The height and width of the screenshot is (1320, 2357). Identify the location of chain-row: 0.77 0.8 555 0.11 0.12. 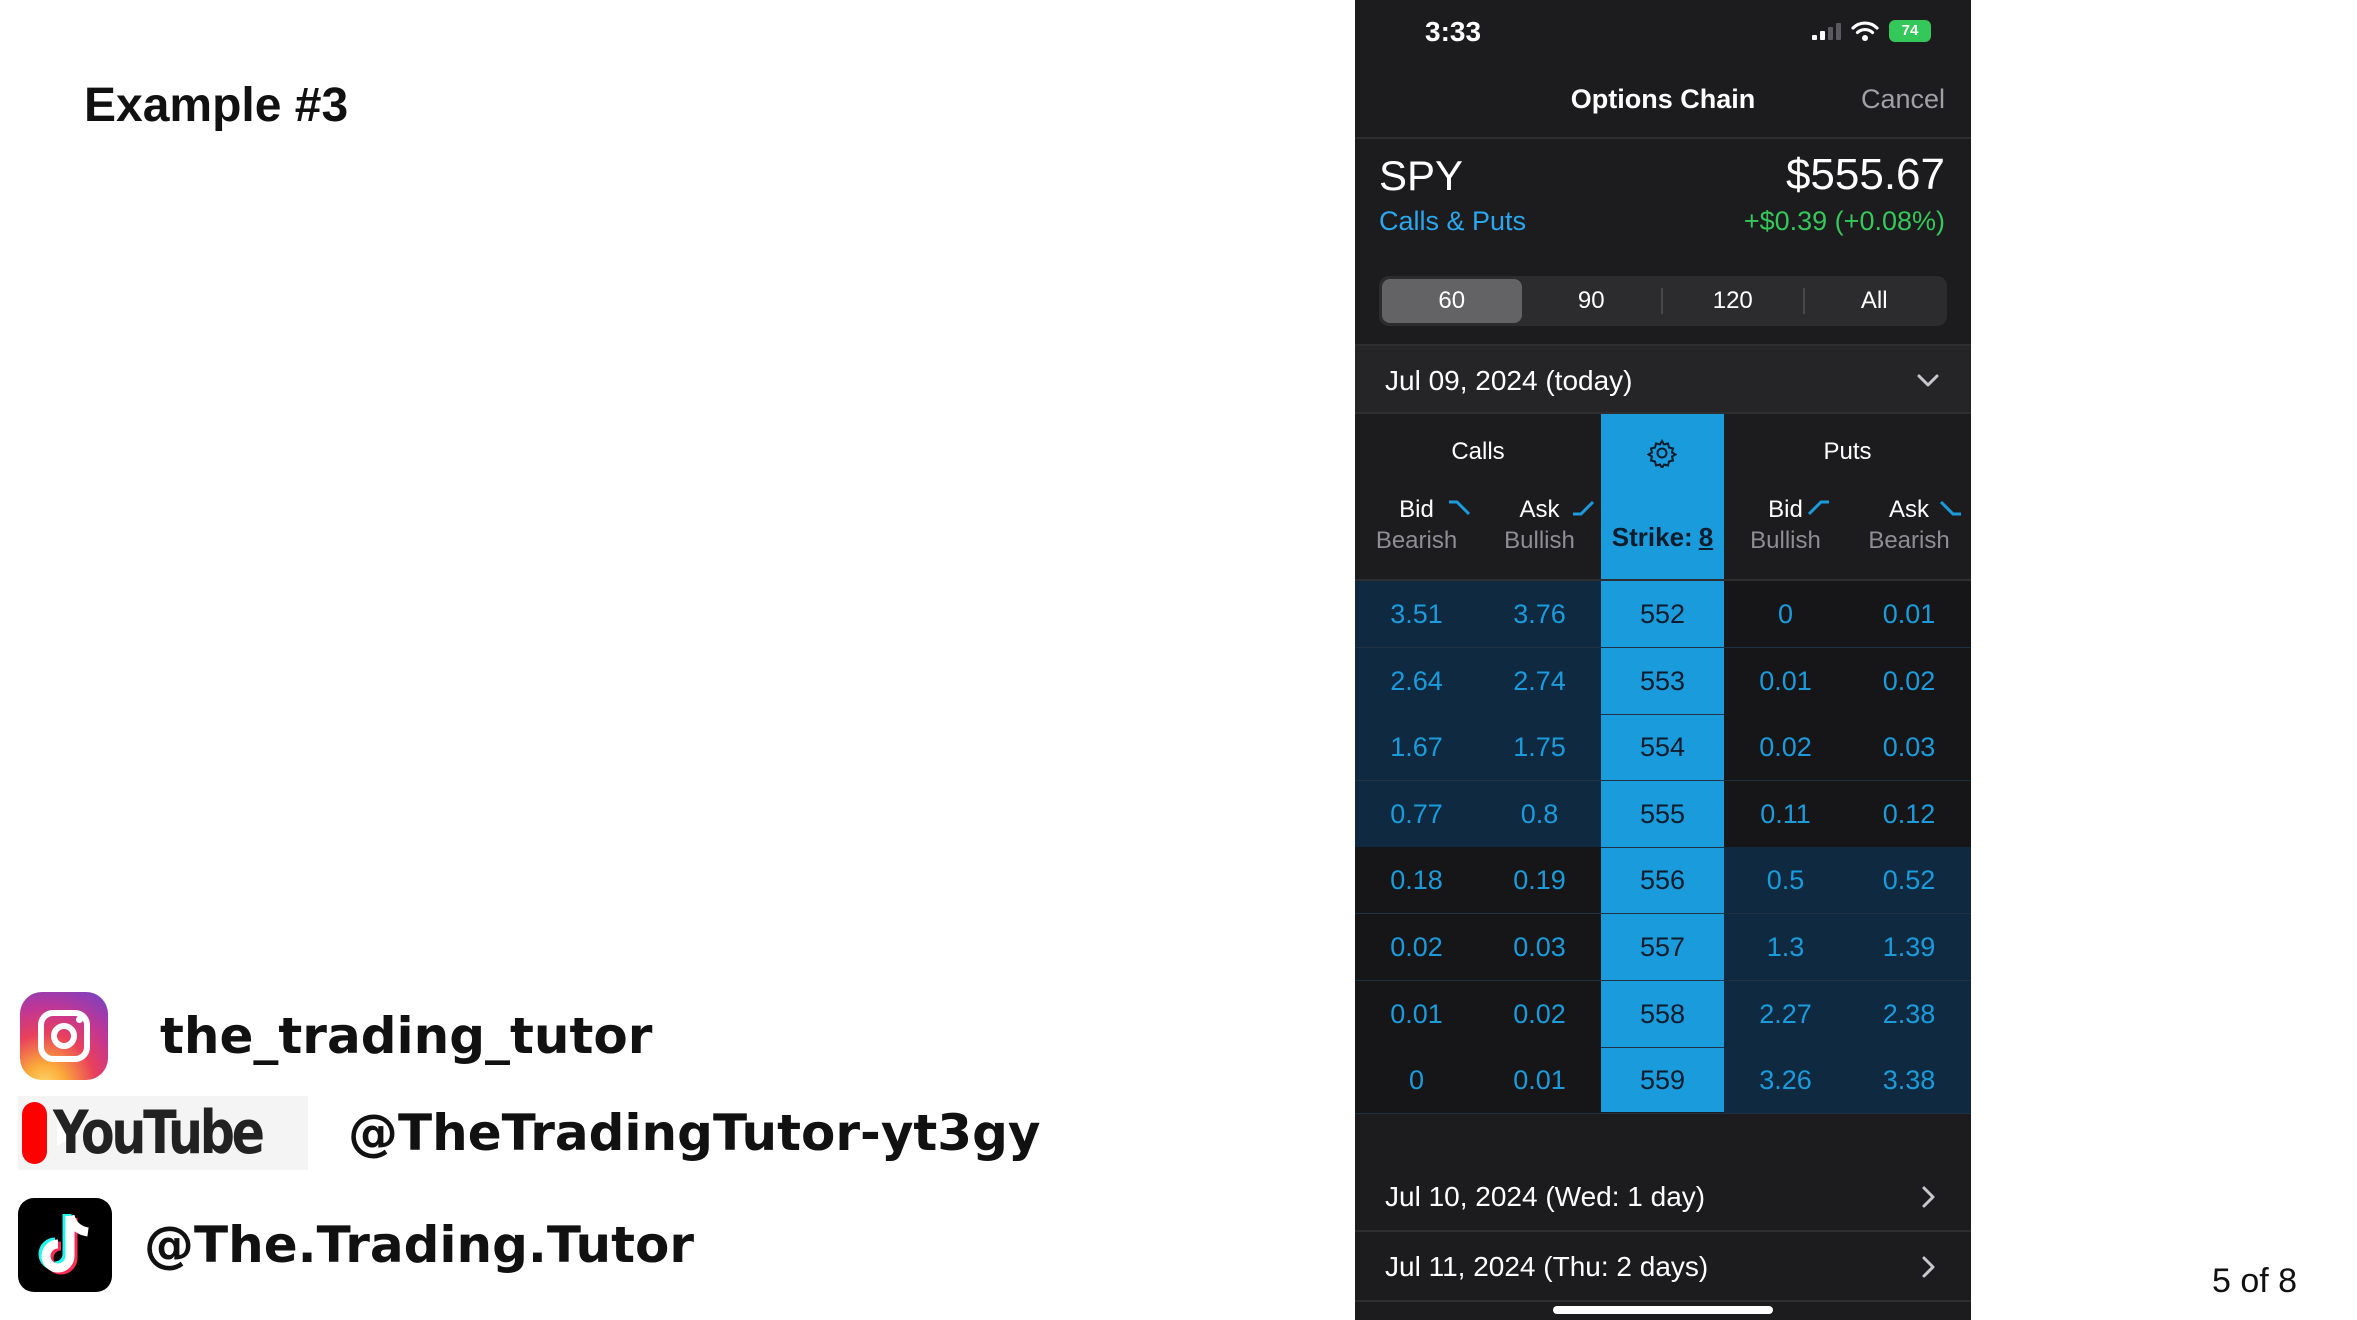
(1663, 814).